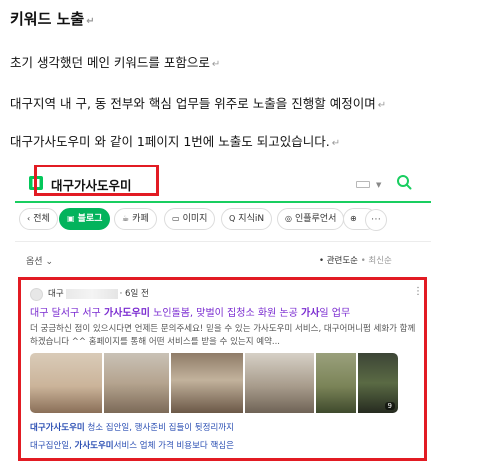  I want to click on more-icon: ⋯, so click(376, 219).